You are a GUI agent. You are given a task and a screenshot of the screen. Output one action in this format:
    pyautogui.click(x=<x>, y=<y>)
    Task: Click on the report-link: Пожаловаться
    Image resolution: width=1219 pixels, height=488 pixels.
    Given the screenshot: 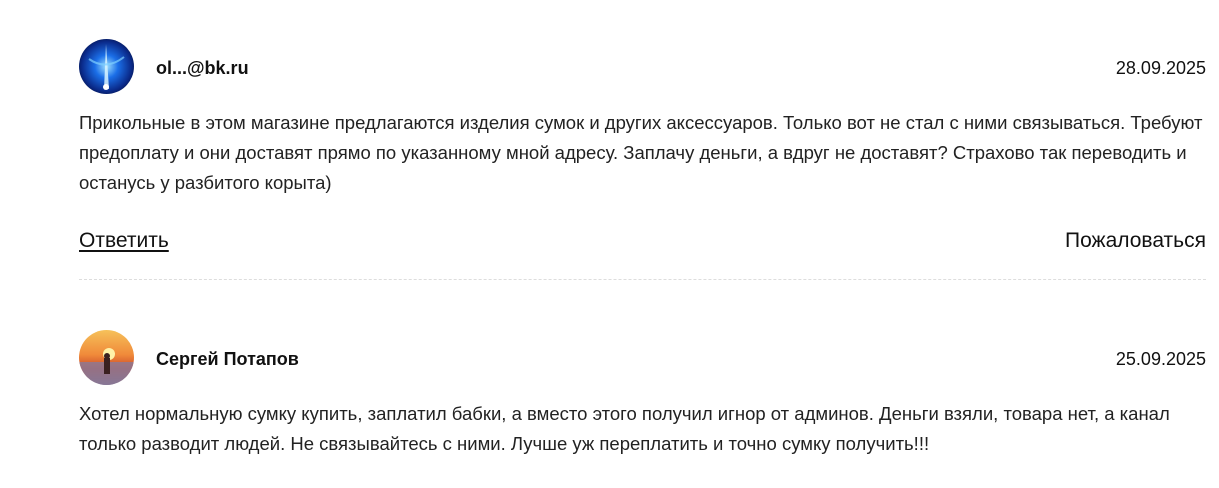 What is the action you would take?
    pyautogui.click(x=1135, y=241)
    